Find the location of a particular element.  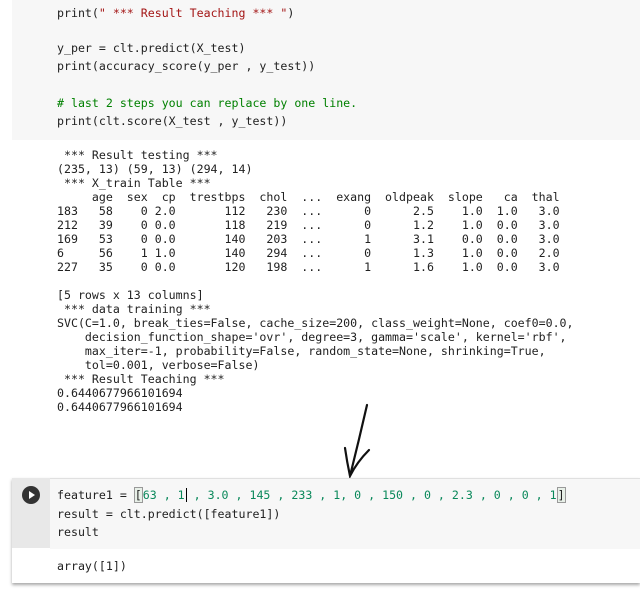

number-literal: 63 , 1 is located at coordinates (163, 495).